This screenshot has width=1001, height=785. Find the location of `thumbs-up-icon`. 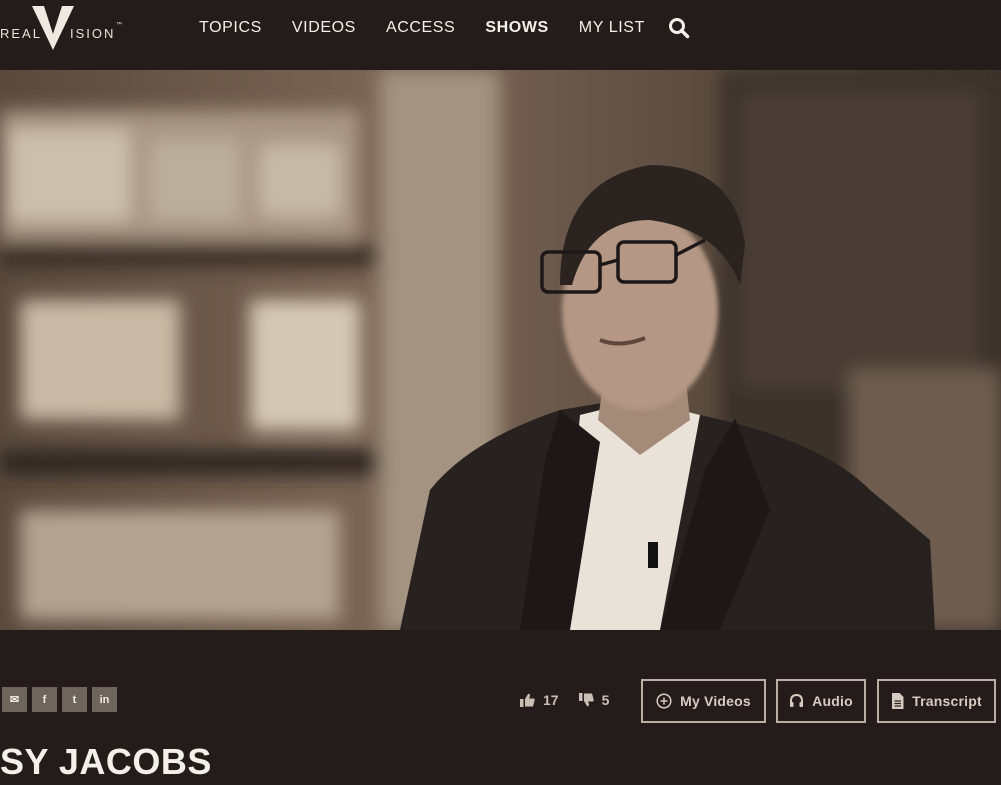

thumbs-up-icon is located at coordinates (527, 700).